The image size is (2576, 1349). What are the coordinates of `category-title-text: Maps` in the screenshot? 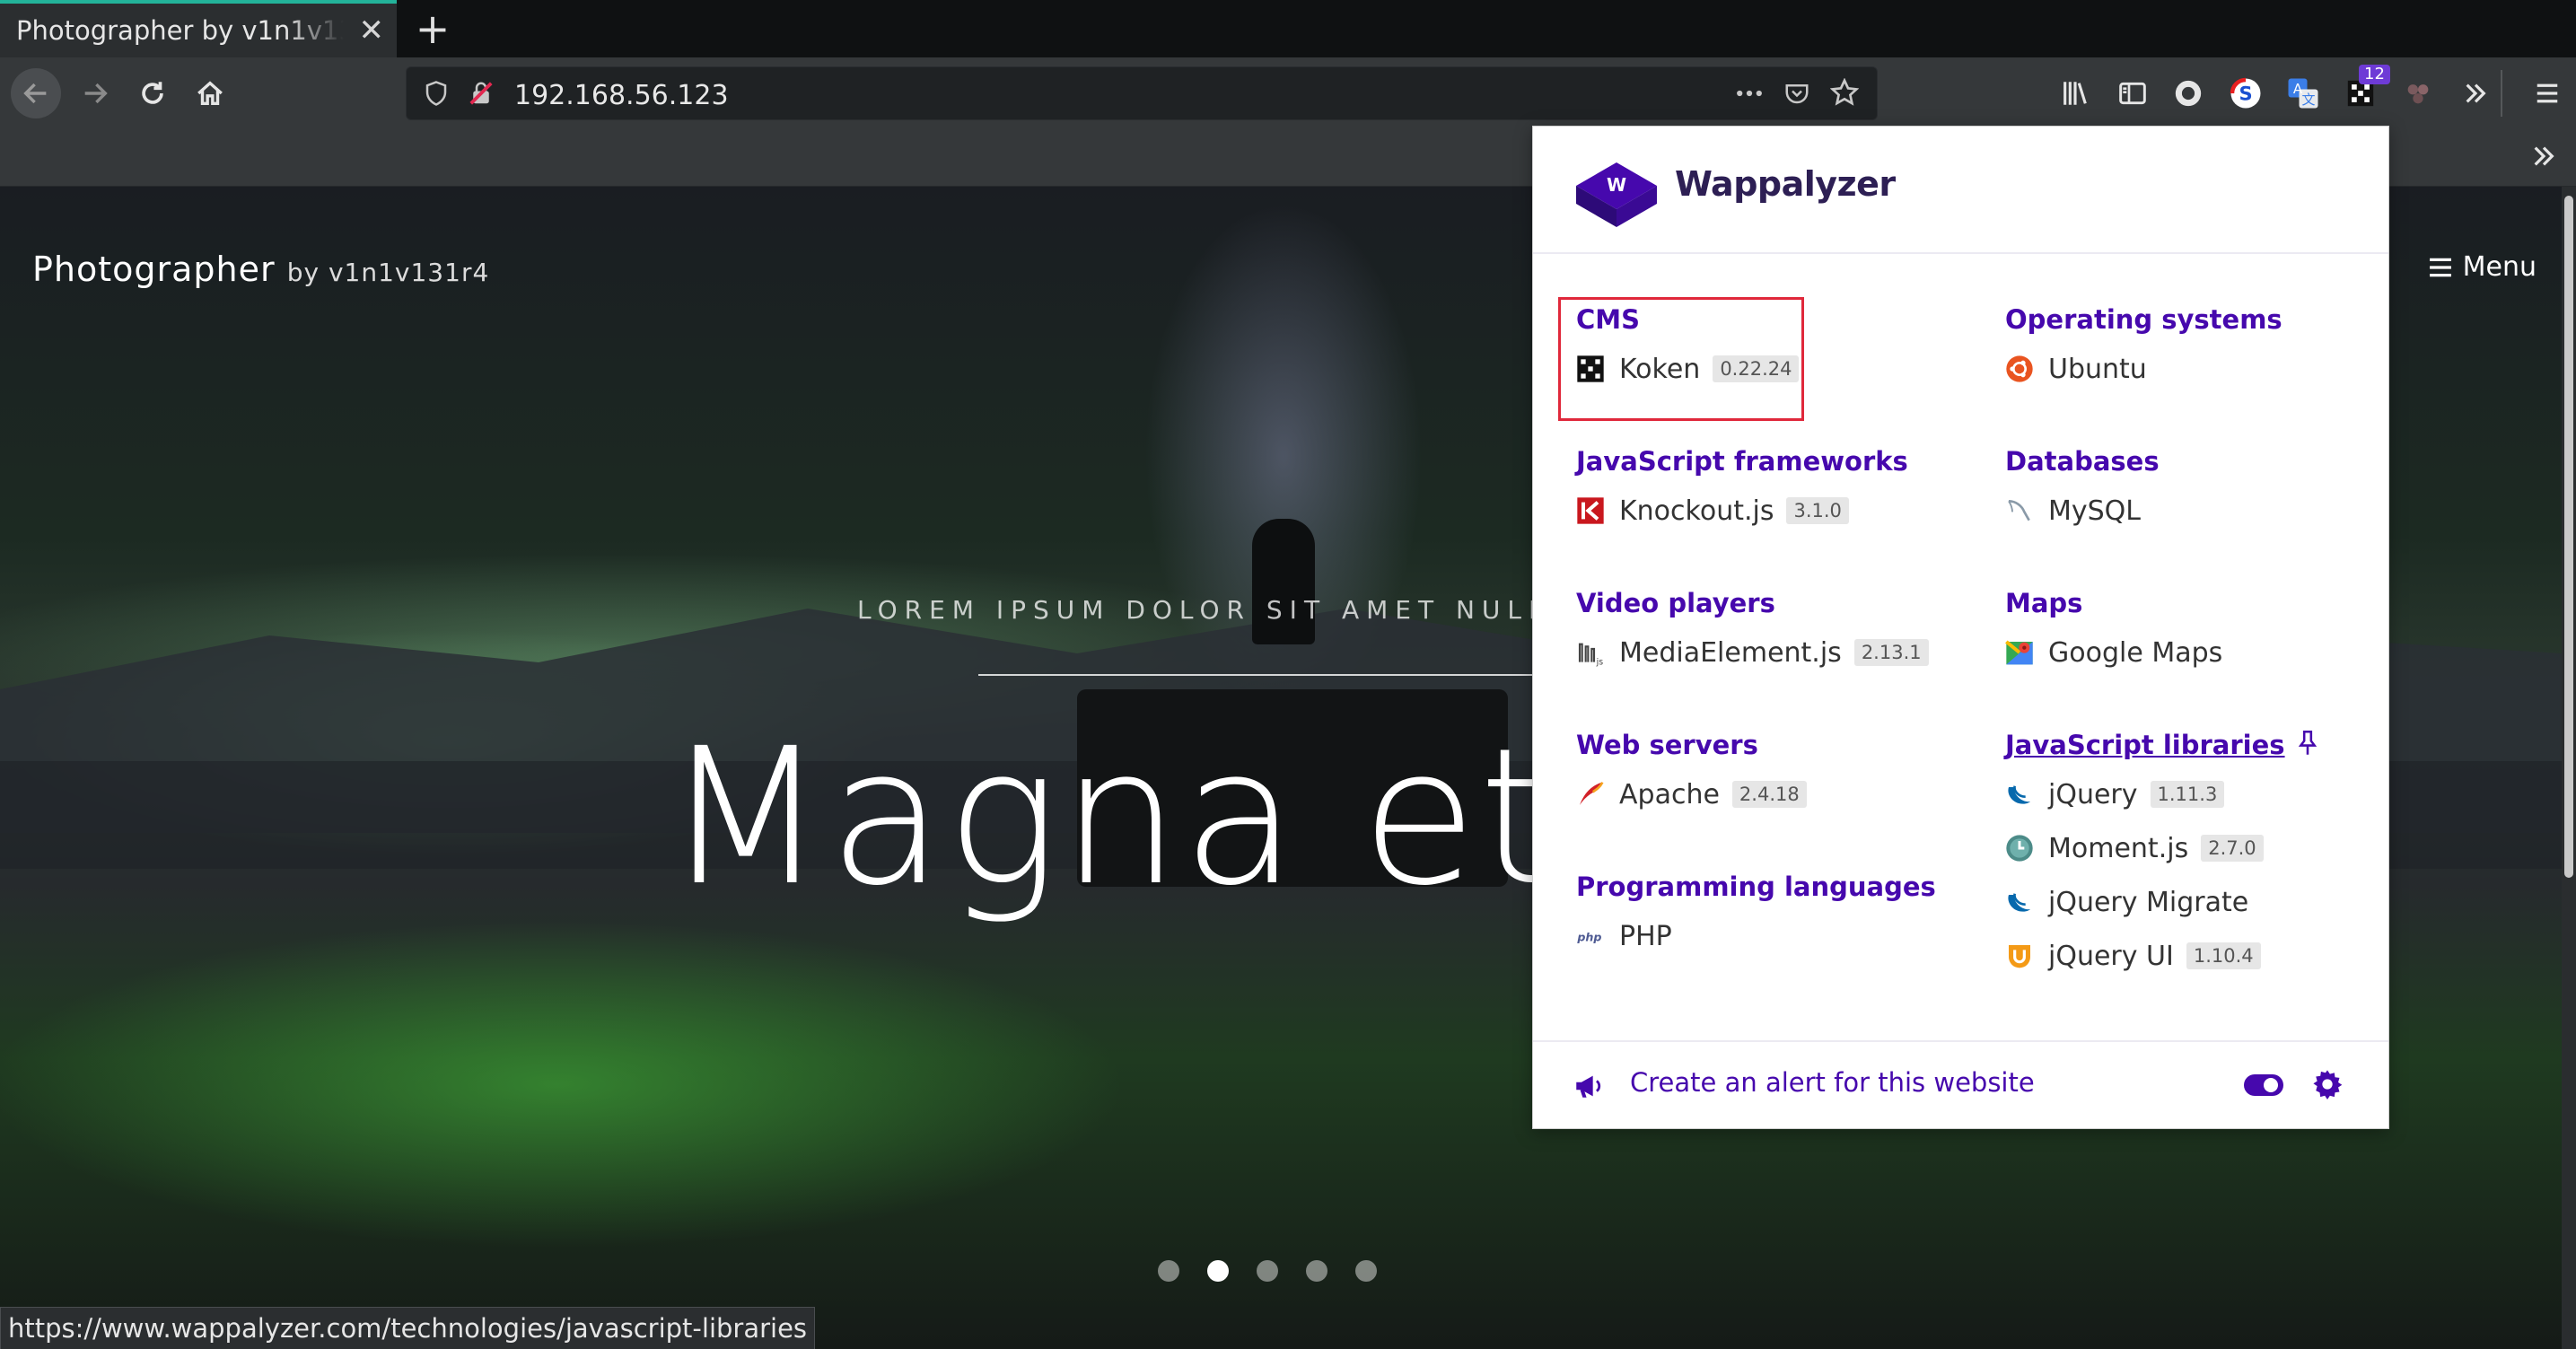 It's located at (2044, 603).